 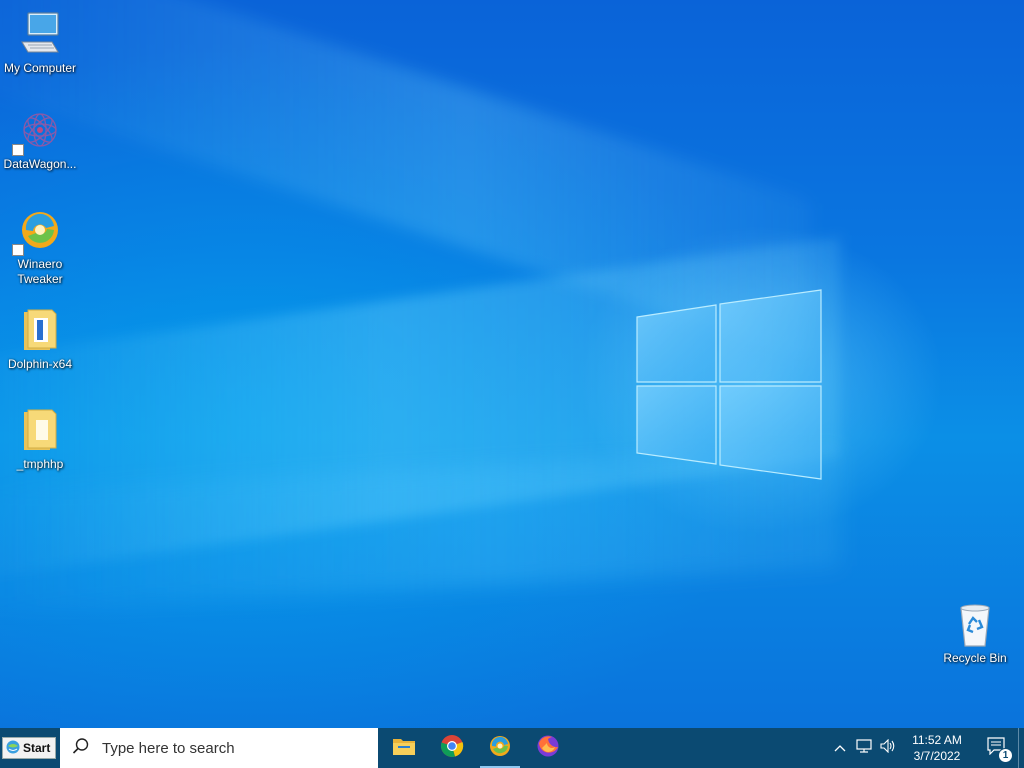 I want to click on chevron-up-icon, so click(x=840, y=748).